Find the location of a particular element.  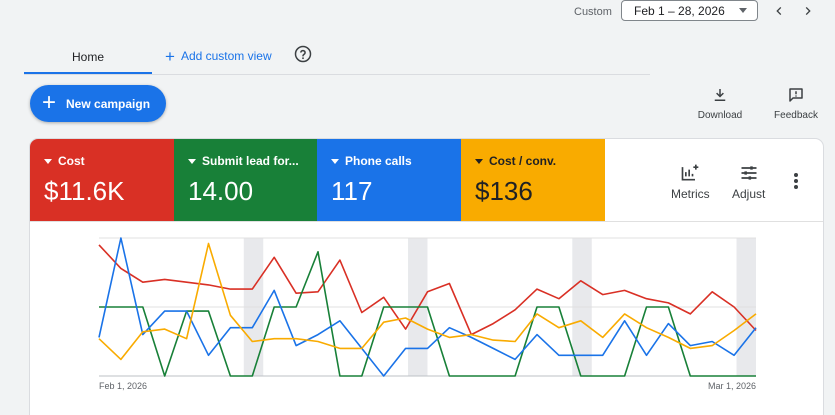

metric-value: 117 is located at coordinates (352, 191).